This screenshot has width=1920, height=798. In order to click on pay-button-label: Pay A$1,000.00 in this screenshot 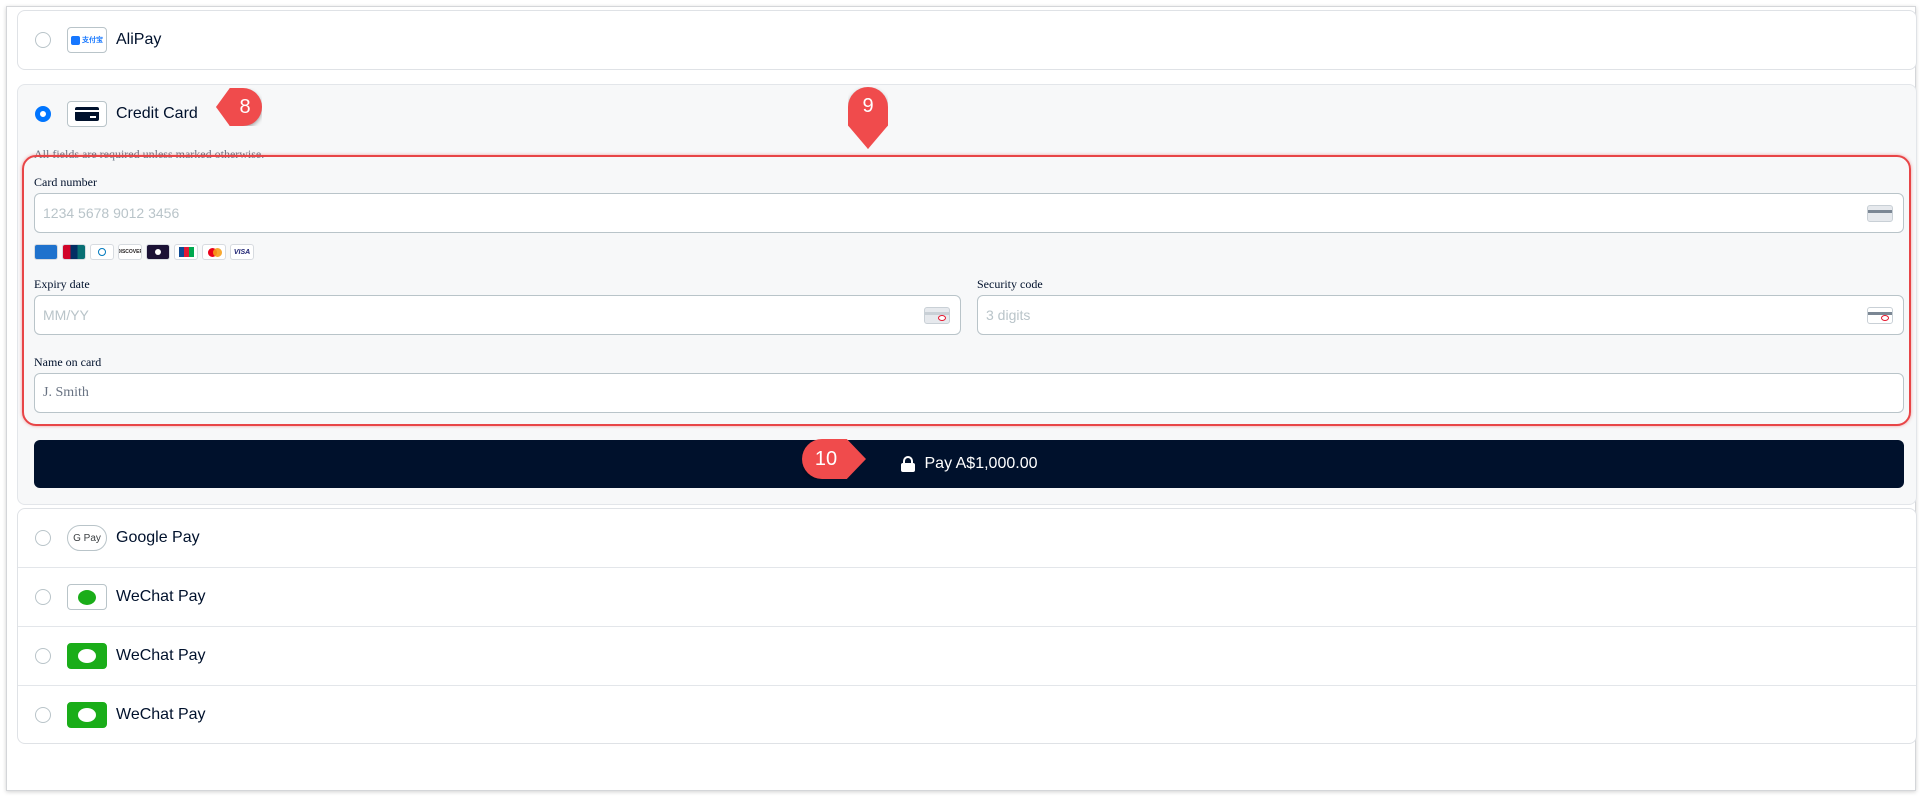, I will do `click(981, 463)`.